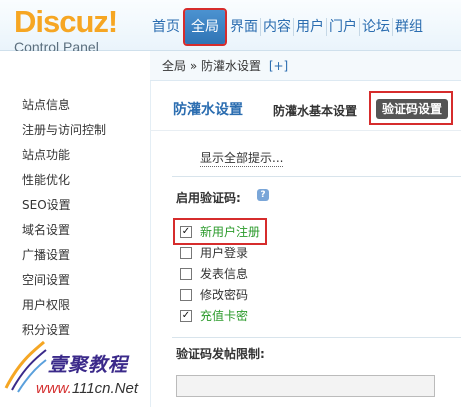 The image size is (461, 407). I want to click on tab-captcha-settings: 验证码设置, so click(412, 109).